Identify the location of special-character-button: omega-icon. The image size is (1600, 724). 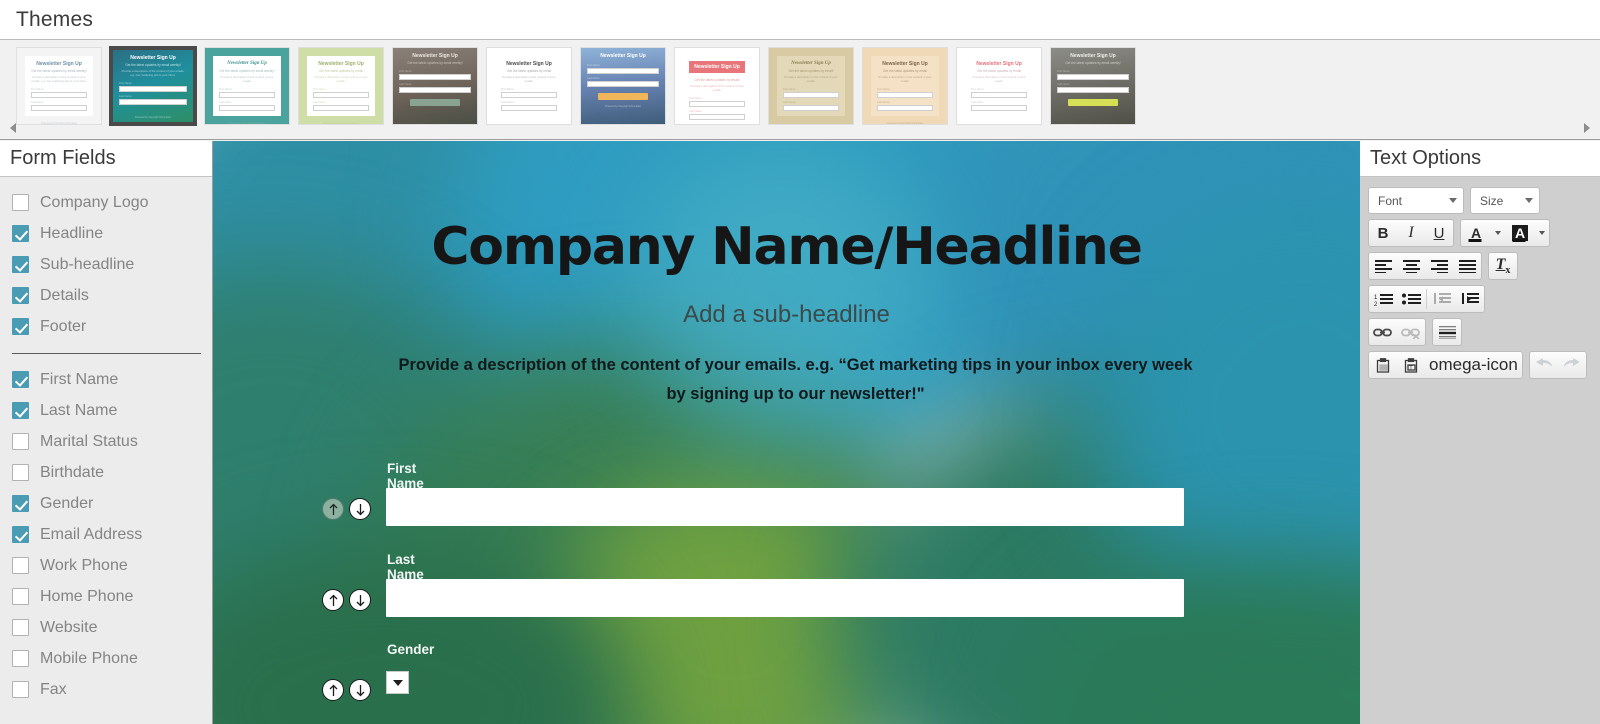
(1473, 365).